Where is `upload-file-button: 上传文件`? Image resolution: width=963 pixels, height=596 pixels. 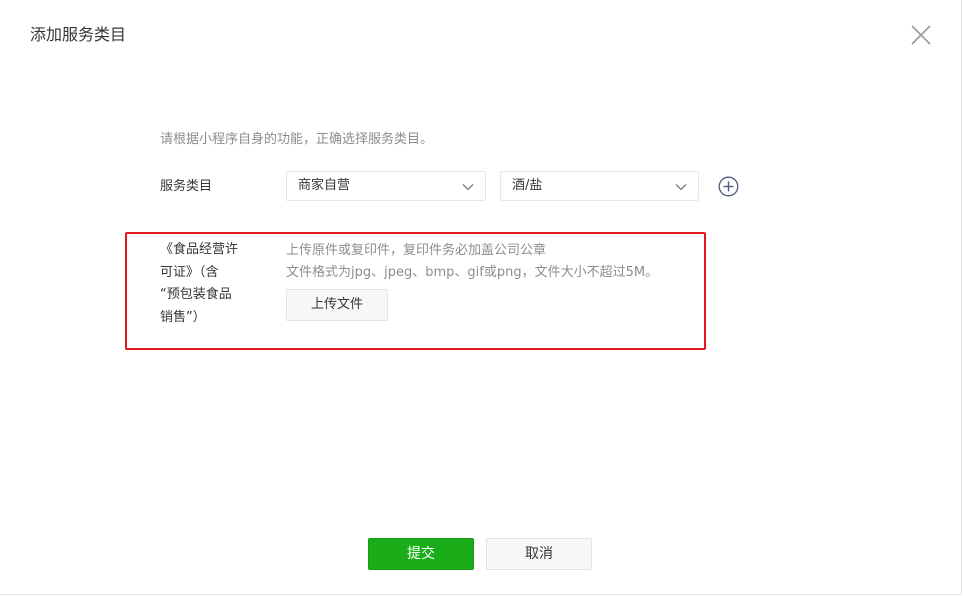
upload-file-button: 上传文件 is located at coordinates (337, 305).